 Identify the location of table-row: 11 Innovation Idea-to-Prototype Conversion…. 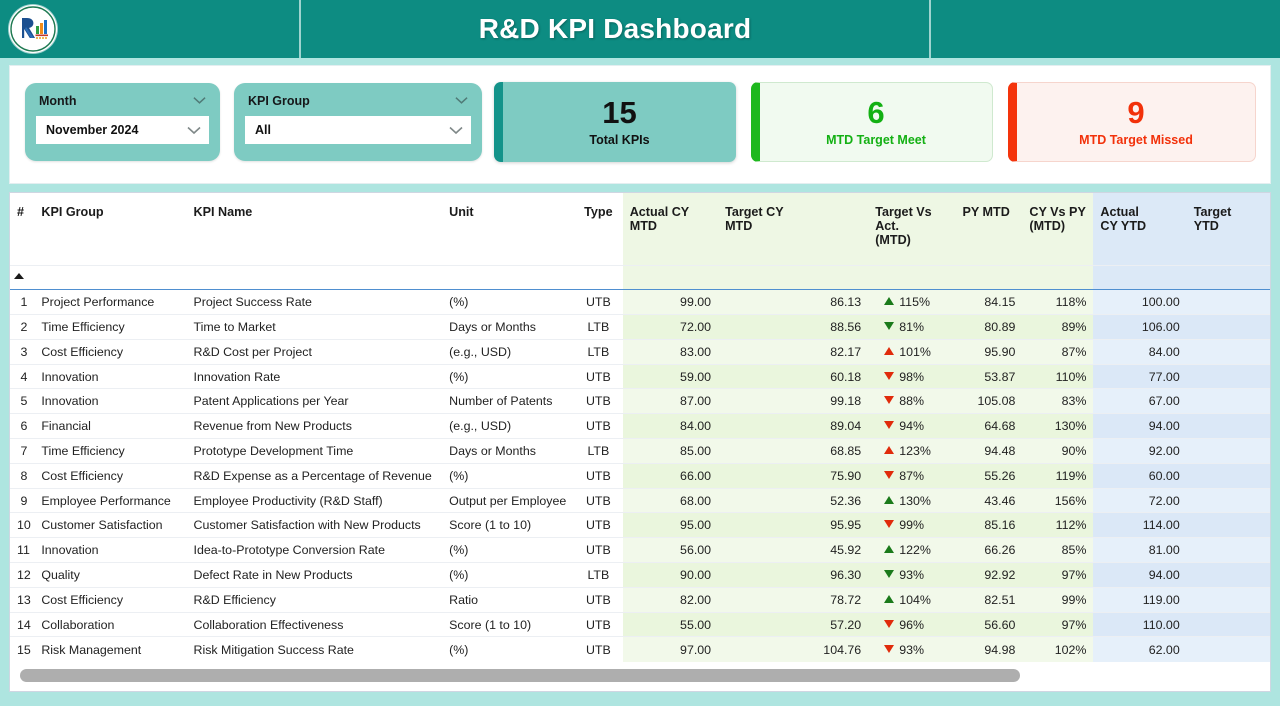
(640, 550).